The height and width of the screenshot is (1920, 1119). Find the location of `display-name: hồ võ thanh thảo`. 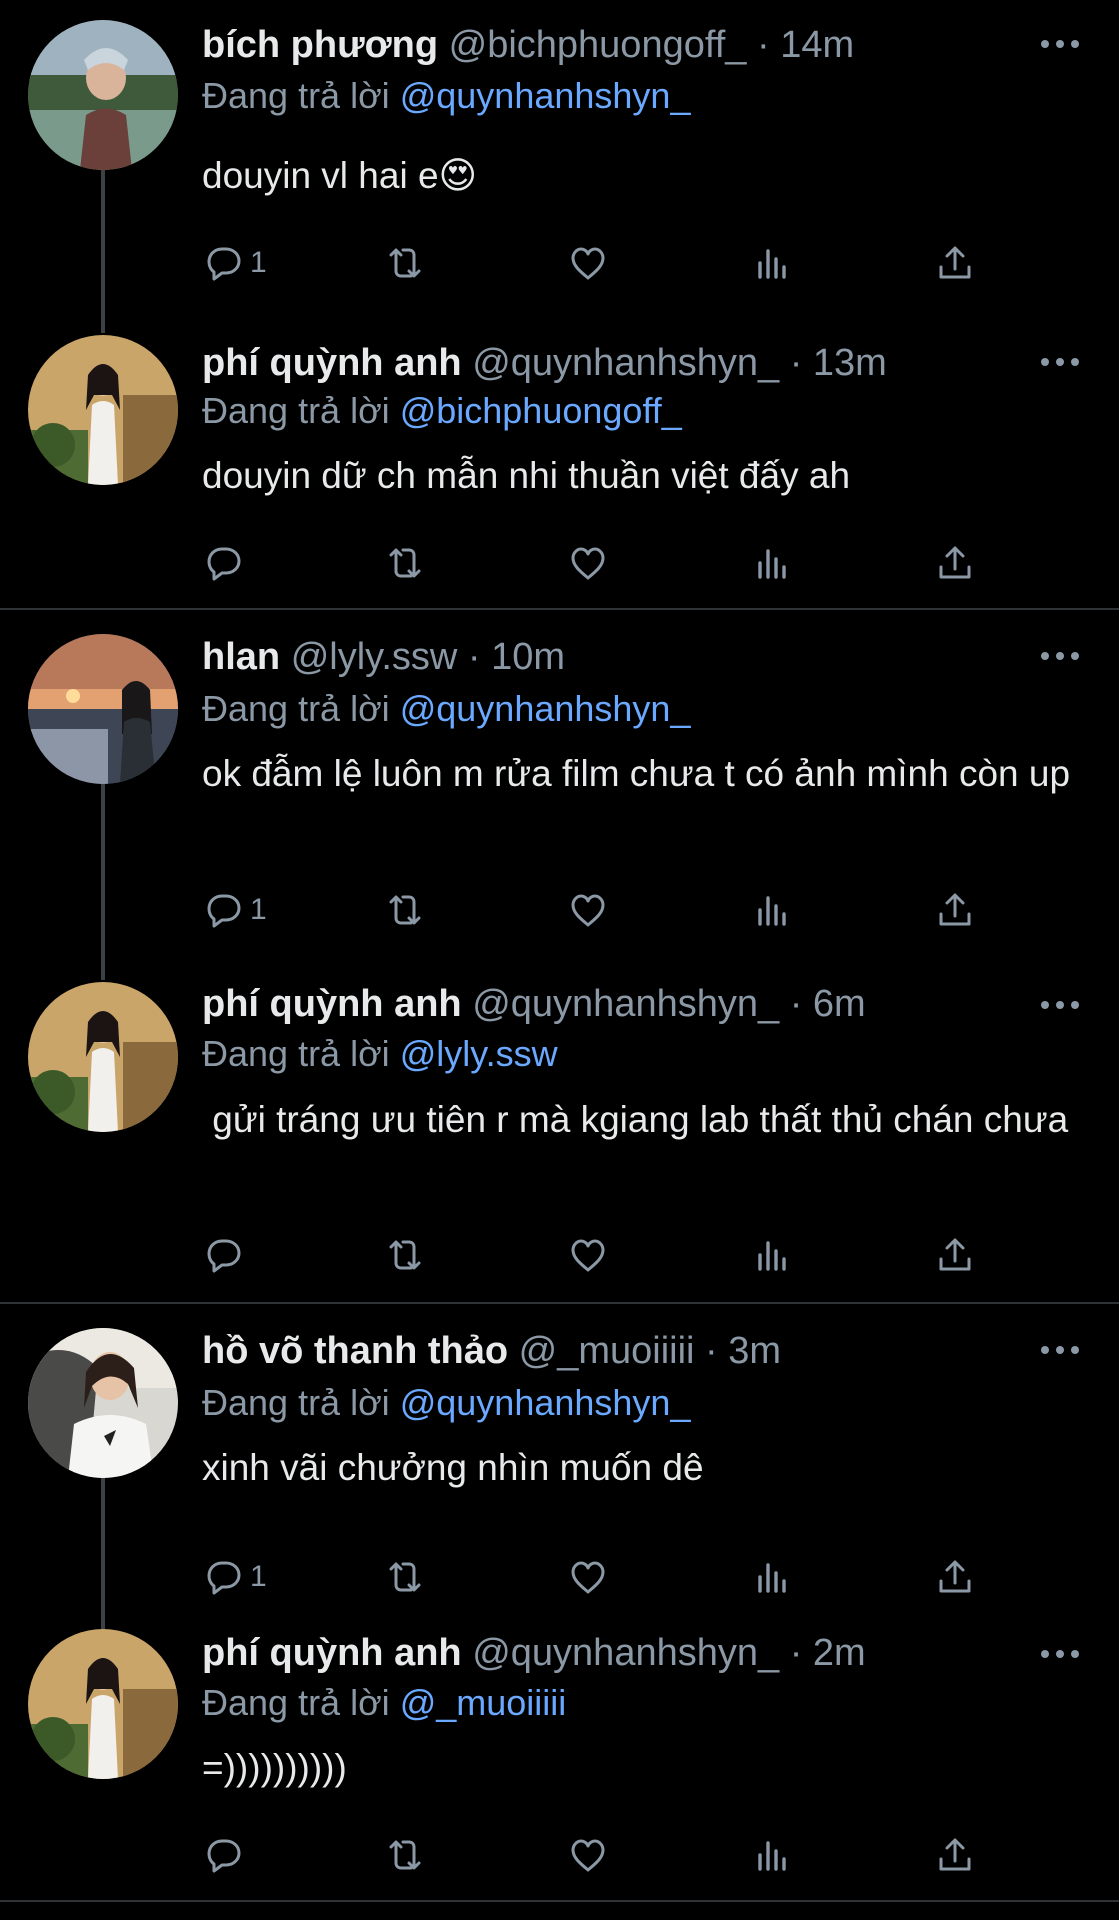

display-name: hồ võ thanh thảo is located at coordinates (355, 1351).